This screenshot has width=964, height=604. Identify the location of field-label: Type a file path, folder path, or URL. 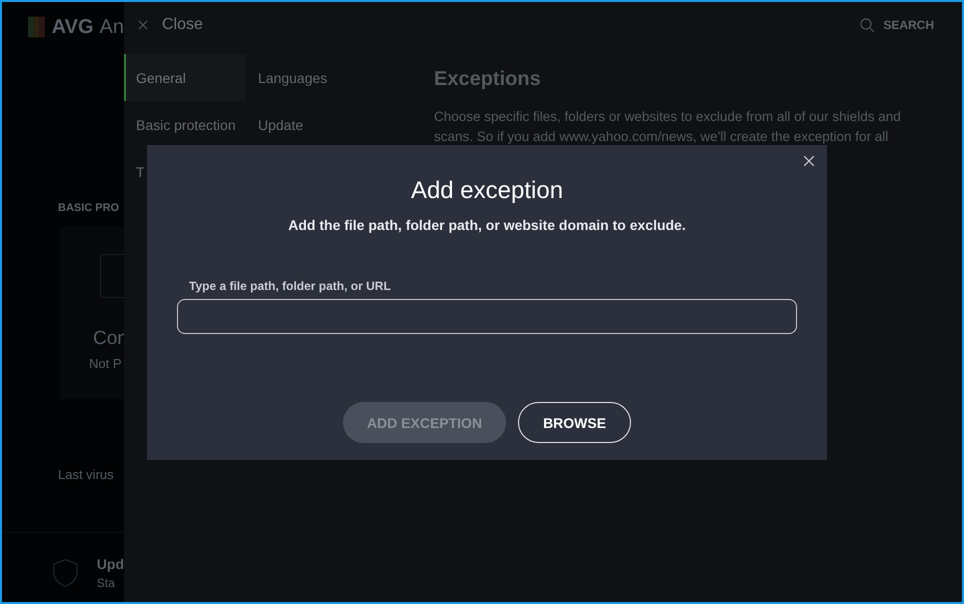
(290, 286).